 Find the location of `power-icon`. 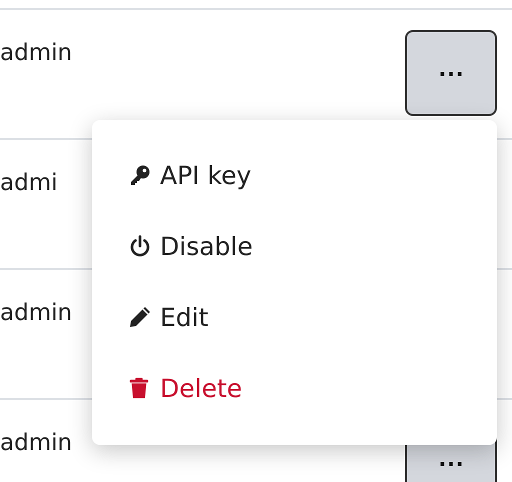

power-icon is located at coordinates (140, 246).